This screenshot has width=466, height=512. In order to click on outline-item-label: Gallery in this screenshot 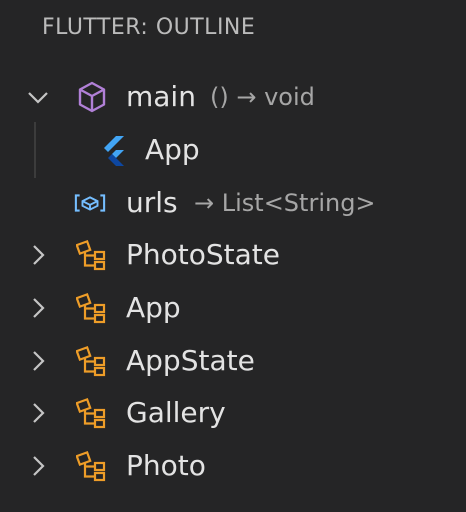, I will do `click(176, 412)`.